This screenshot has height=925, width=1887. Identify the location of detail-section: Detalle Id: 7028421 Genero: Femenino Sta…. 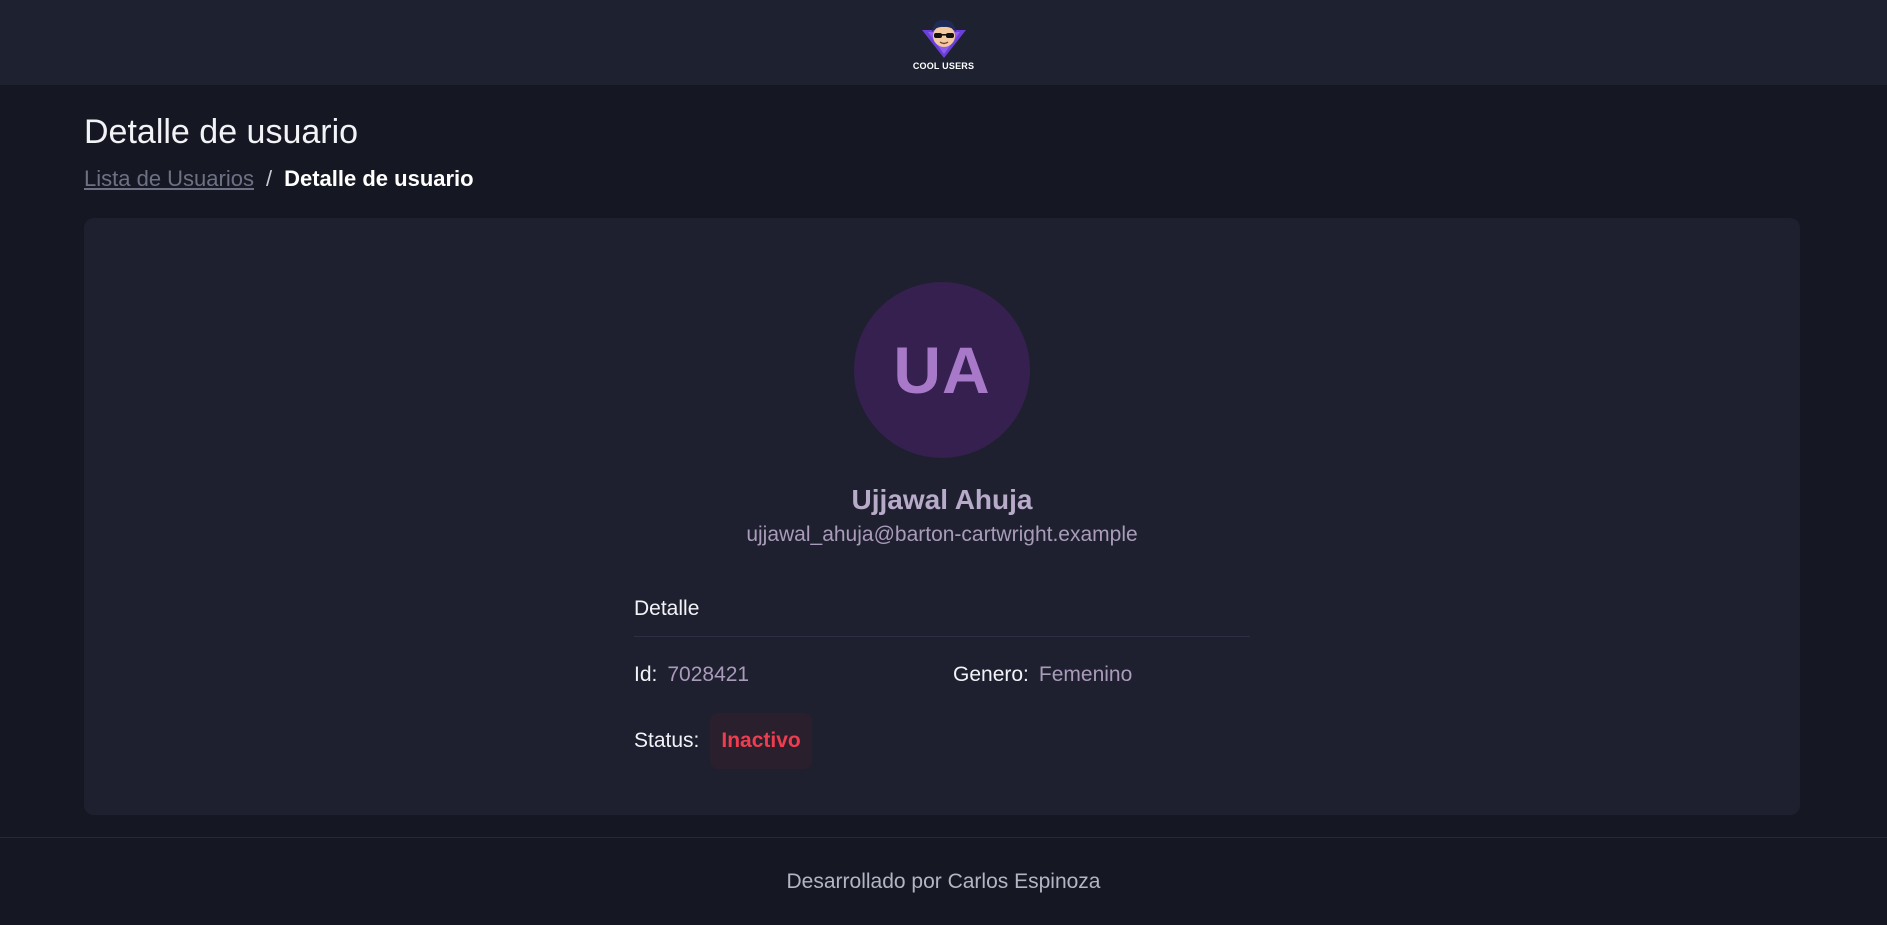
(942, 681).